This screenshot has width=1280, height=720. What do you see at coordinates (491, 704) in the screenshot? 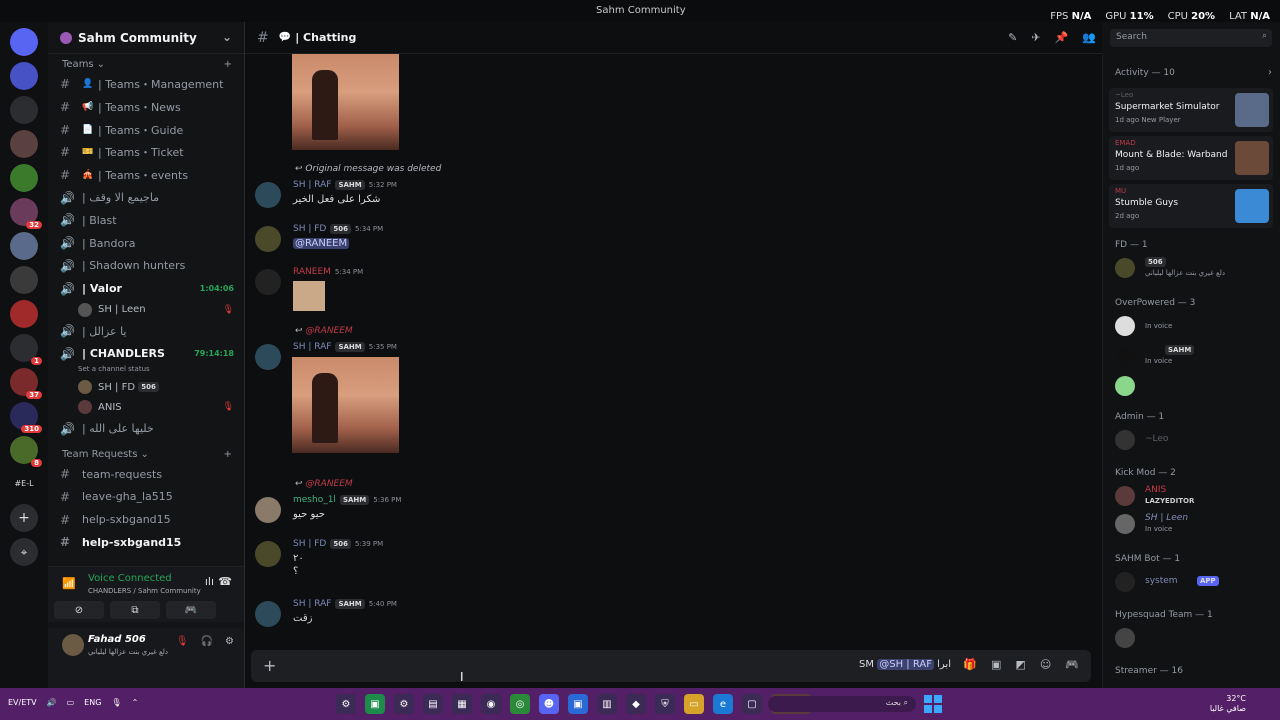
I see `obs-icon: ◉` at bounding box center [491, 704].